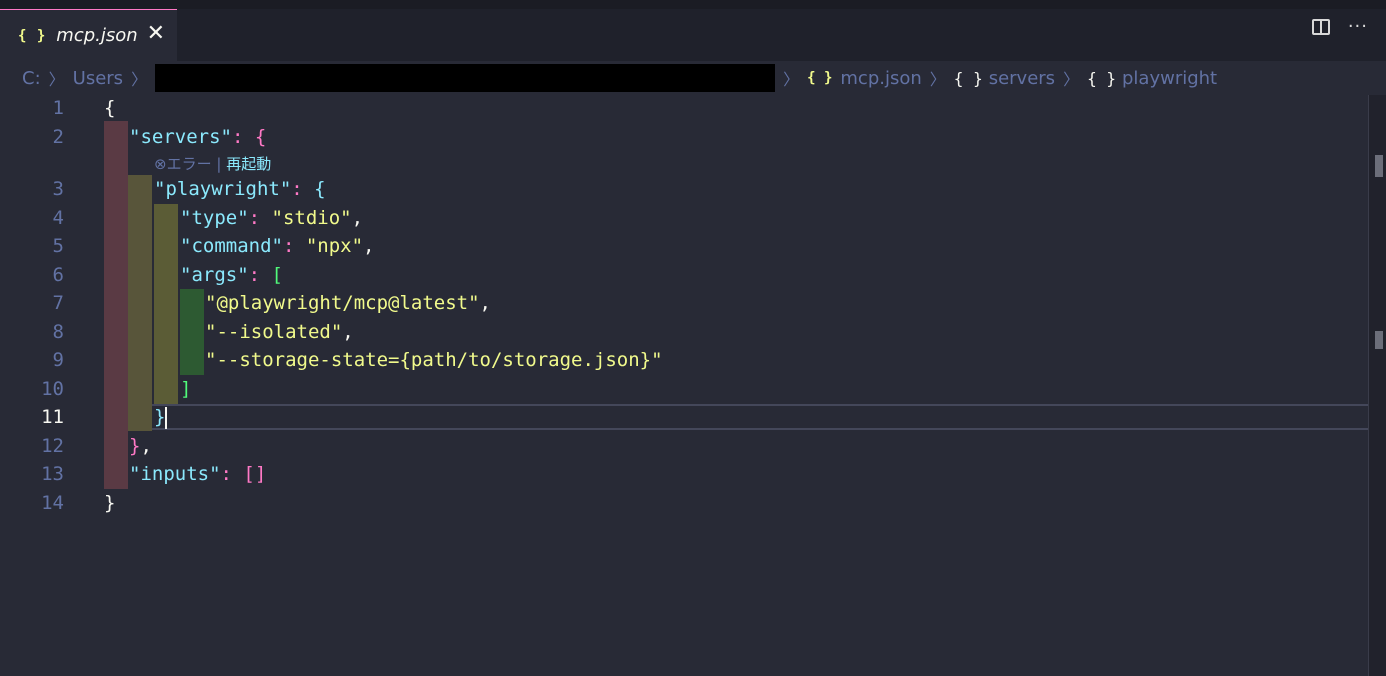  Describe the element at coordinates (58, 189) in the screenshot. I see `line-number: 3` at that location.